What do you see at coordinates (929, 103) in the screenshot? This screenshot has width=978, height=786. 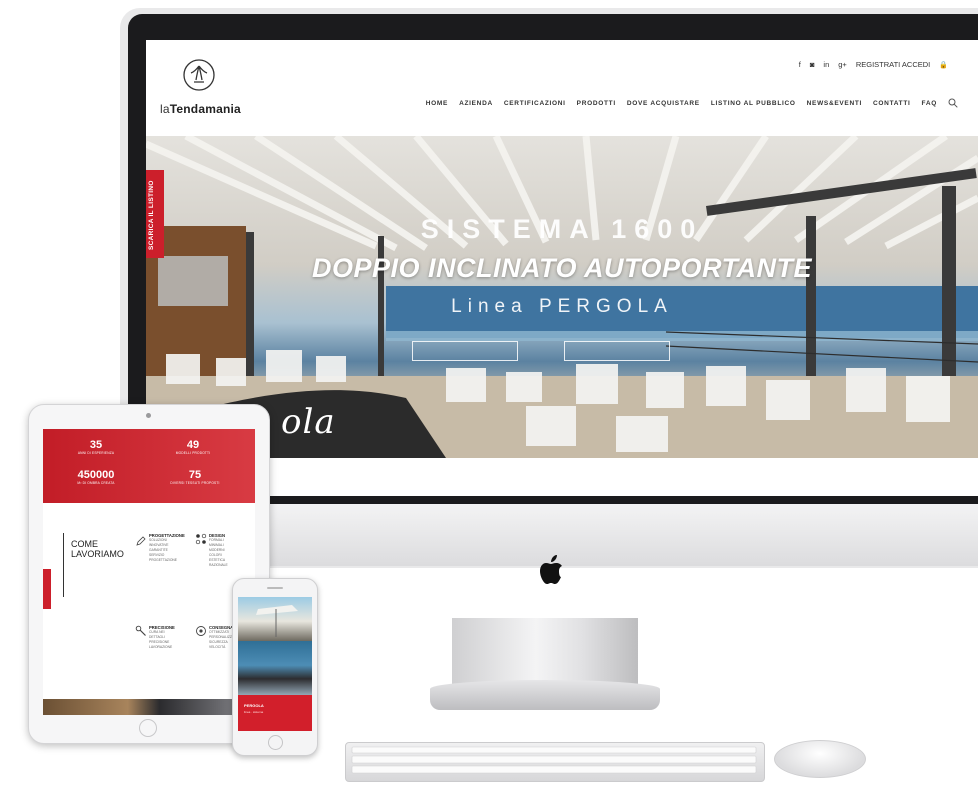 I see `nav-item-faq: FAQ` at bounding box center [929, 103].